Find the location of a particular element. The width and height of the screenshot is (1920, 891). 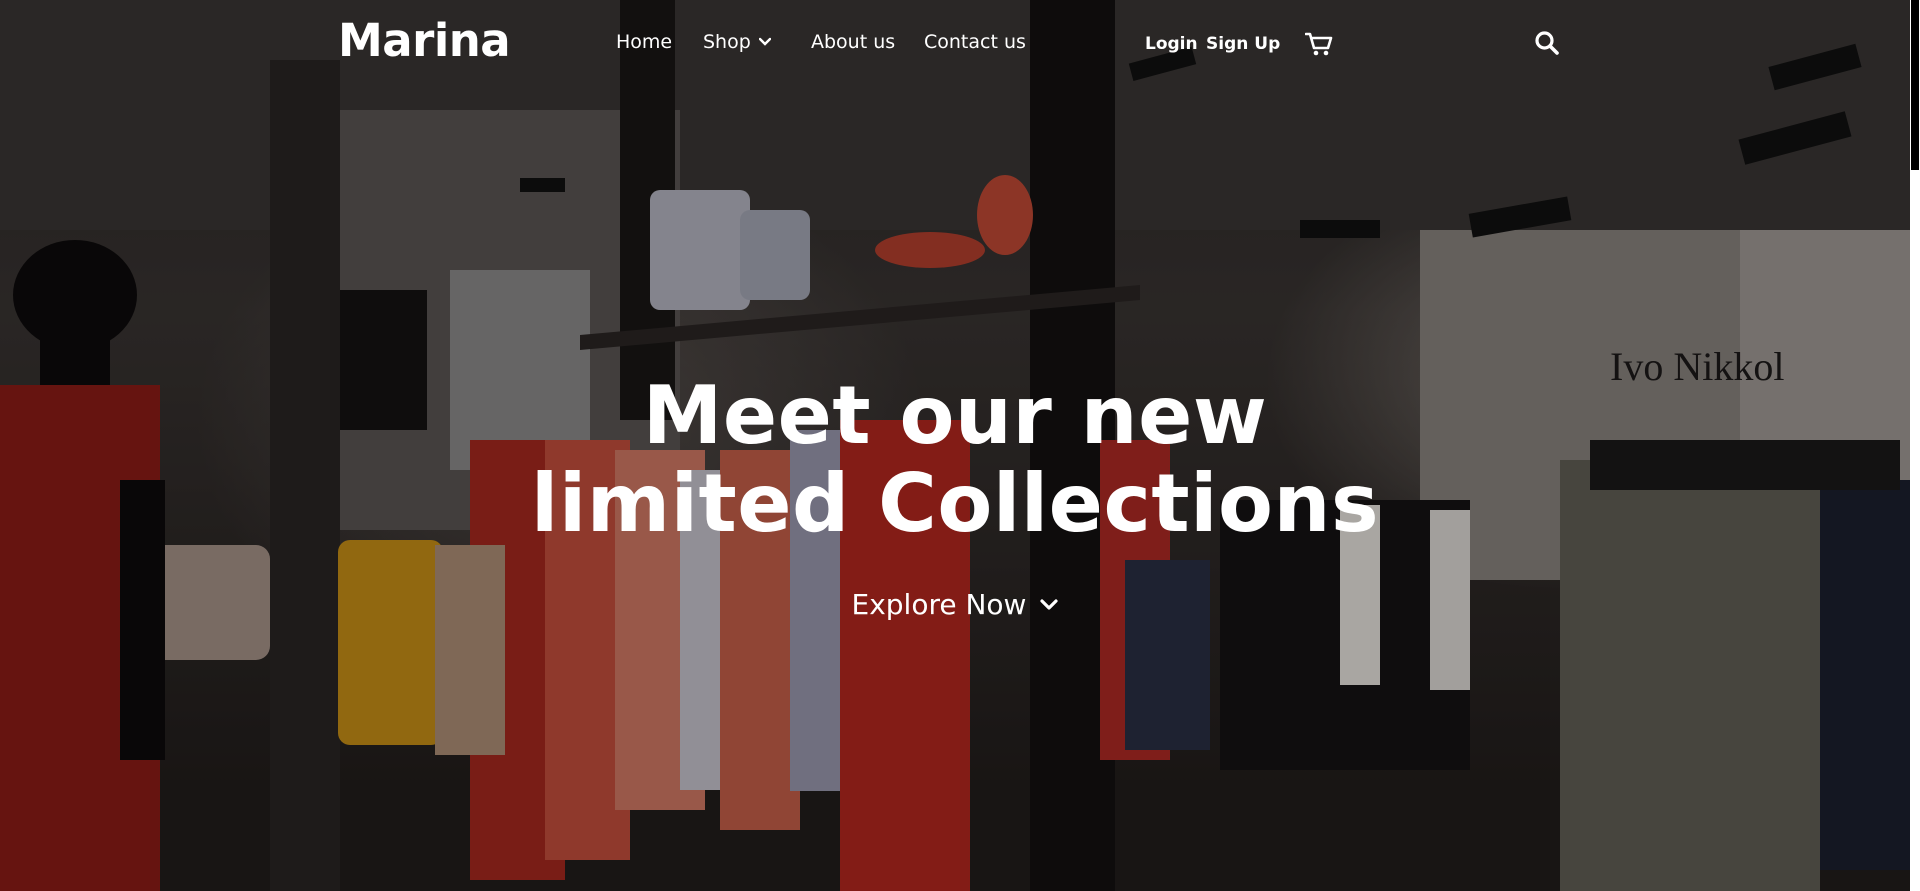

search-icon is located at coordinates (1547, 43).